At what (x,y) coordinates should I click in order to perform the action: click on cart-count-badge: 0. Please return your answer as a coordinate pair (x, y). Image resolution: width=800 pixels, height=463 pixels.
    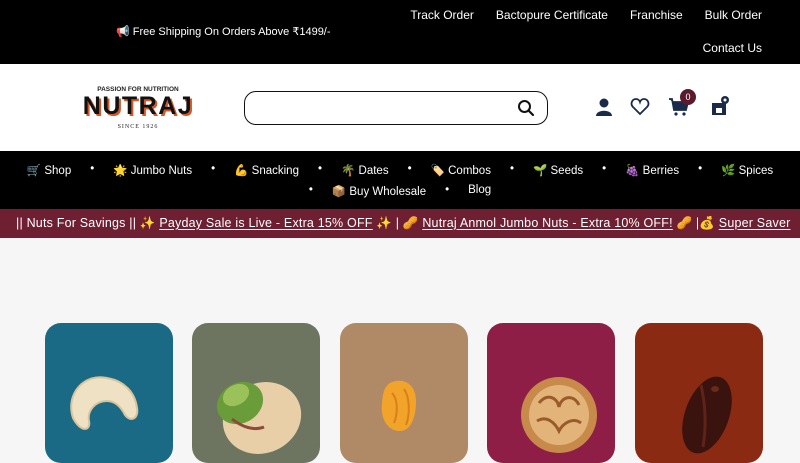
    Looking at the image, I should click on (688, 97).